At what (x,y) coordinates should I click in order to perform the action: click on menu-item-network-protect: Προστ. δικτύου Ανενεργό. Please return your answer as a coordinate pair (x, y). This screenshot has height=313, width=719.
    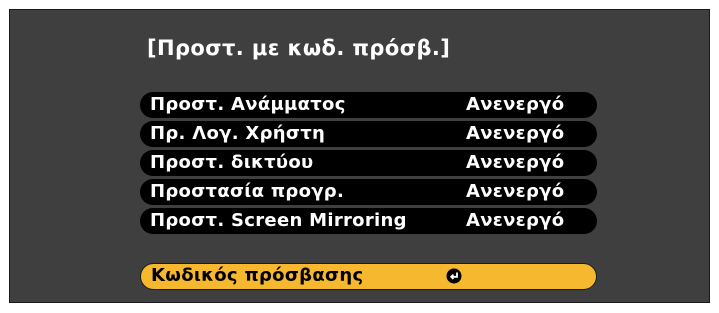
    Looking at the image, I should click on (368, 163).